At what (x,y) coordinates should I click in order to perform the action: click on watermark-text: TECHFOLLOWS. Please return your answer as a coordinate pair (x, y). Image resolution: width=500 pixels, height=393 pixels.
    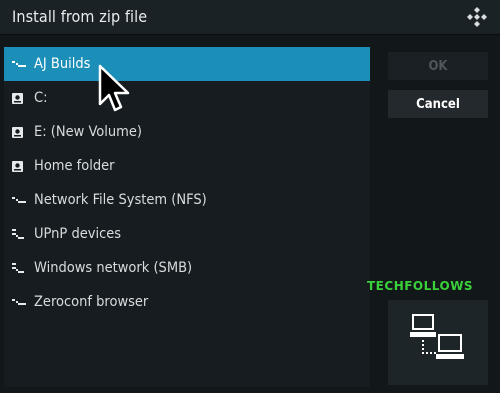
    Looking at the image, I should click on (420, 286).